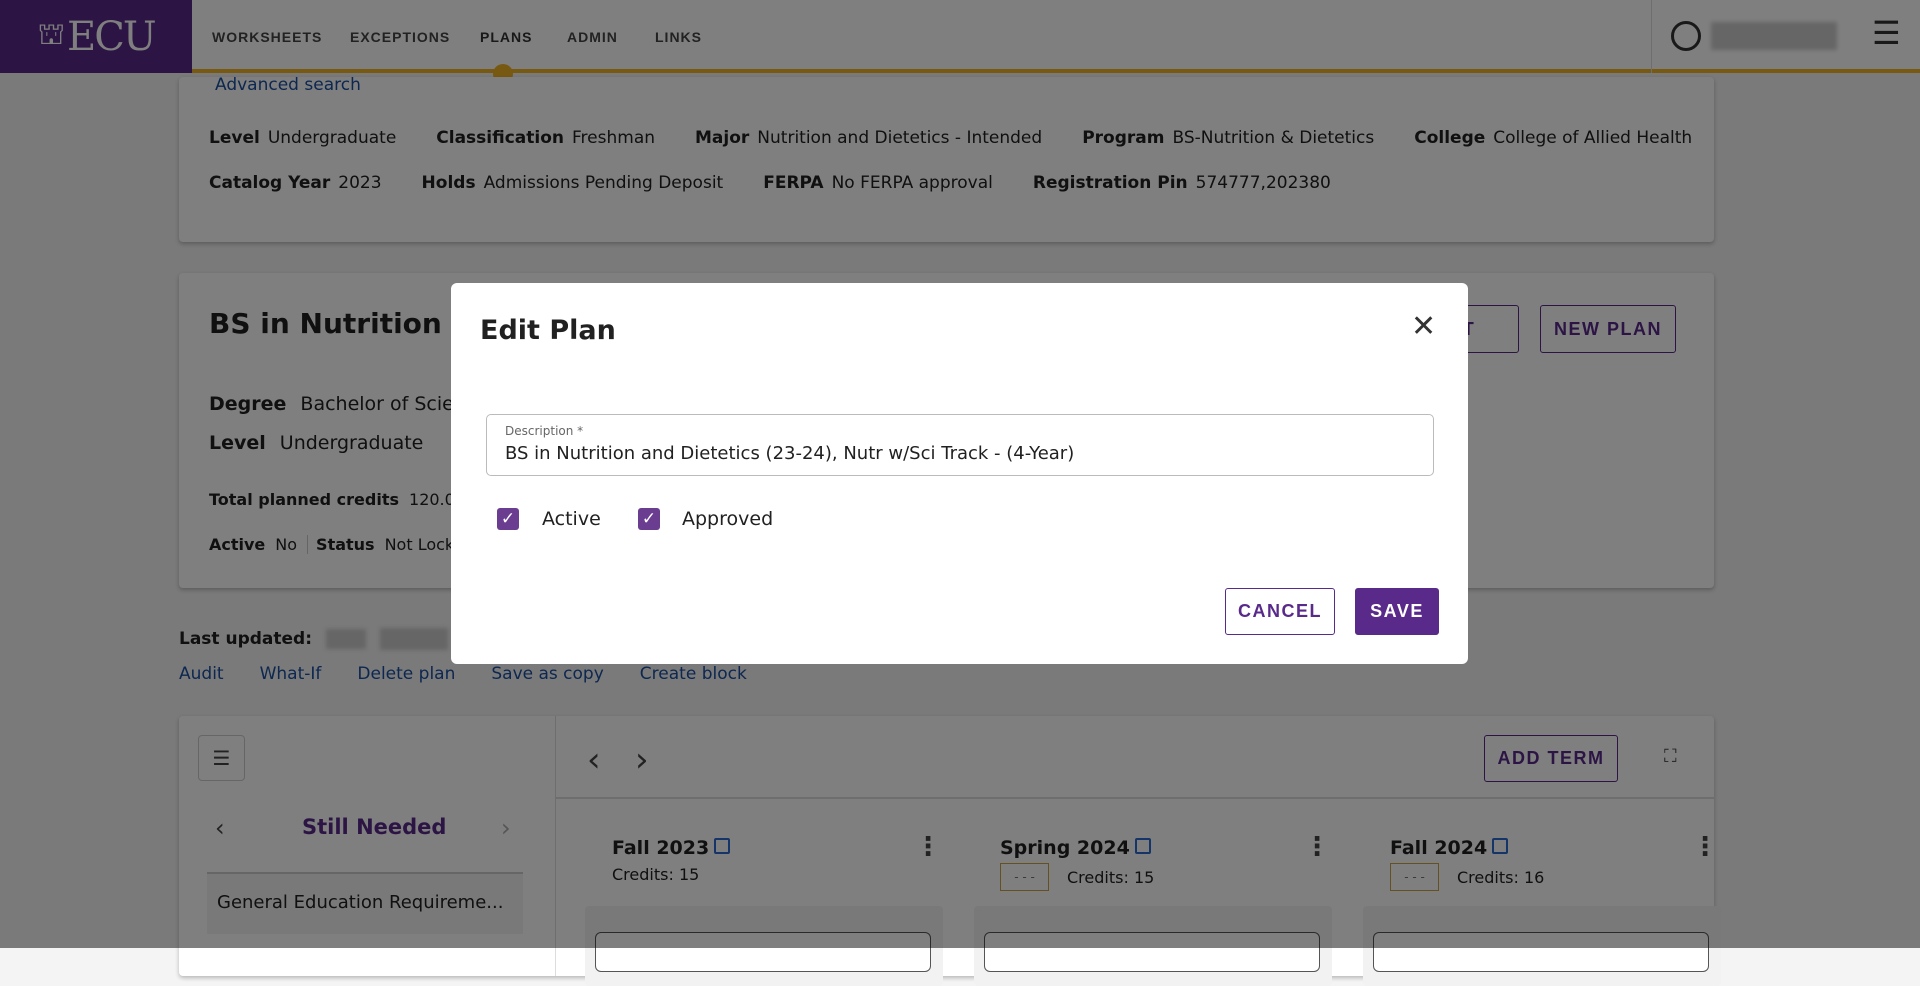 Image resolution: width=1920 pixels, height=986 pixels. Describe the element at coordinates (571, 519) in the screenshot. I see `active-label: Active` at that location.